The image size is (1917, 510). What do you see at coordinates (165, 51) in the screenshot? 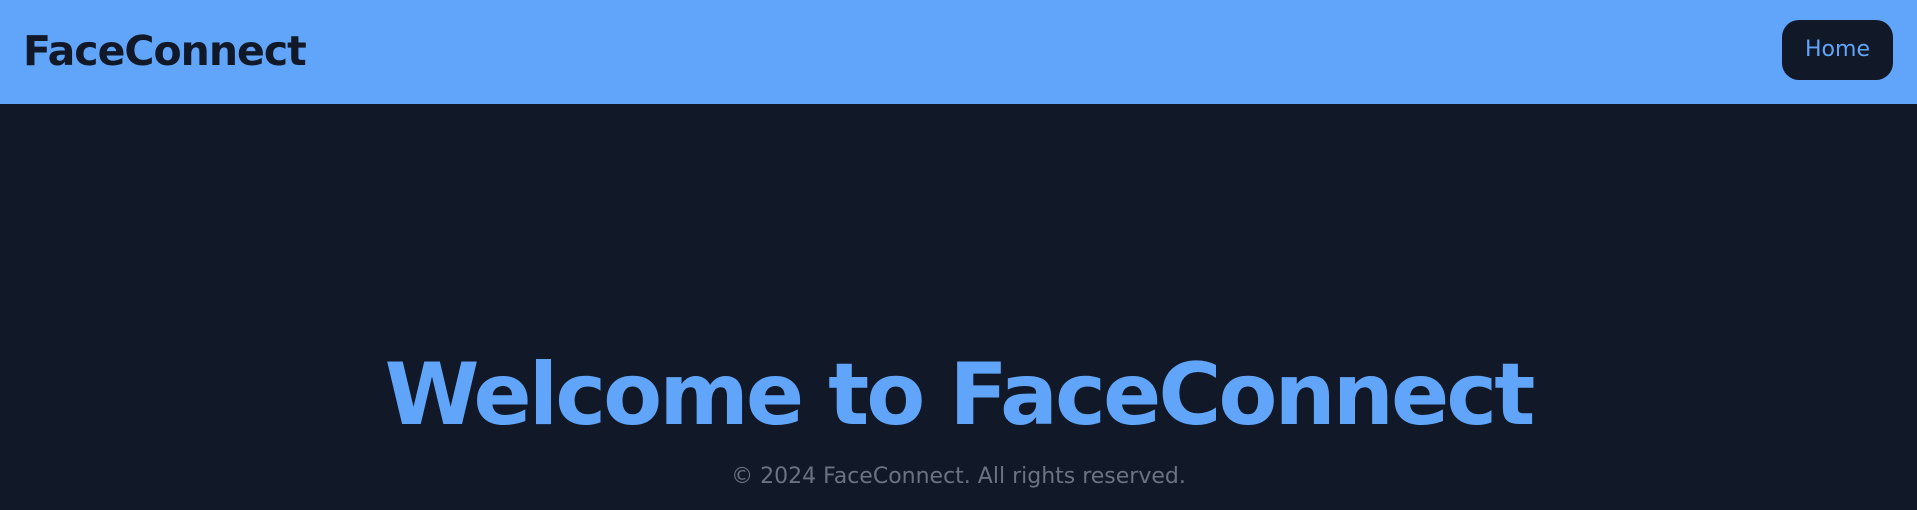
I see `brand-logo-text: FaceConnect` at bounding box center [165, 51].